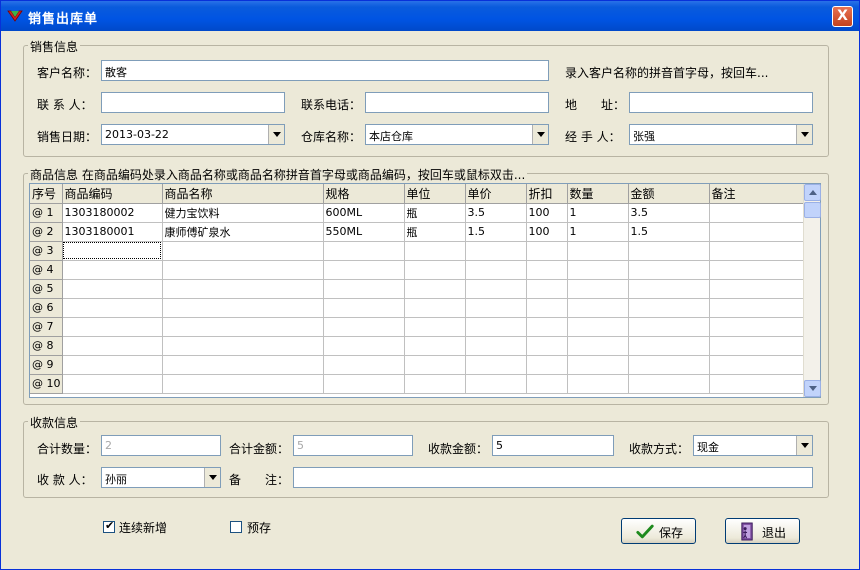 The height and width of the screenshot is (570, 860). What do you see at coordinates (669, 232) in the screenshot?
I see `cell-amount: 1.5` at bounding box center [669, 232].